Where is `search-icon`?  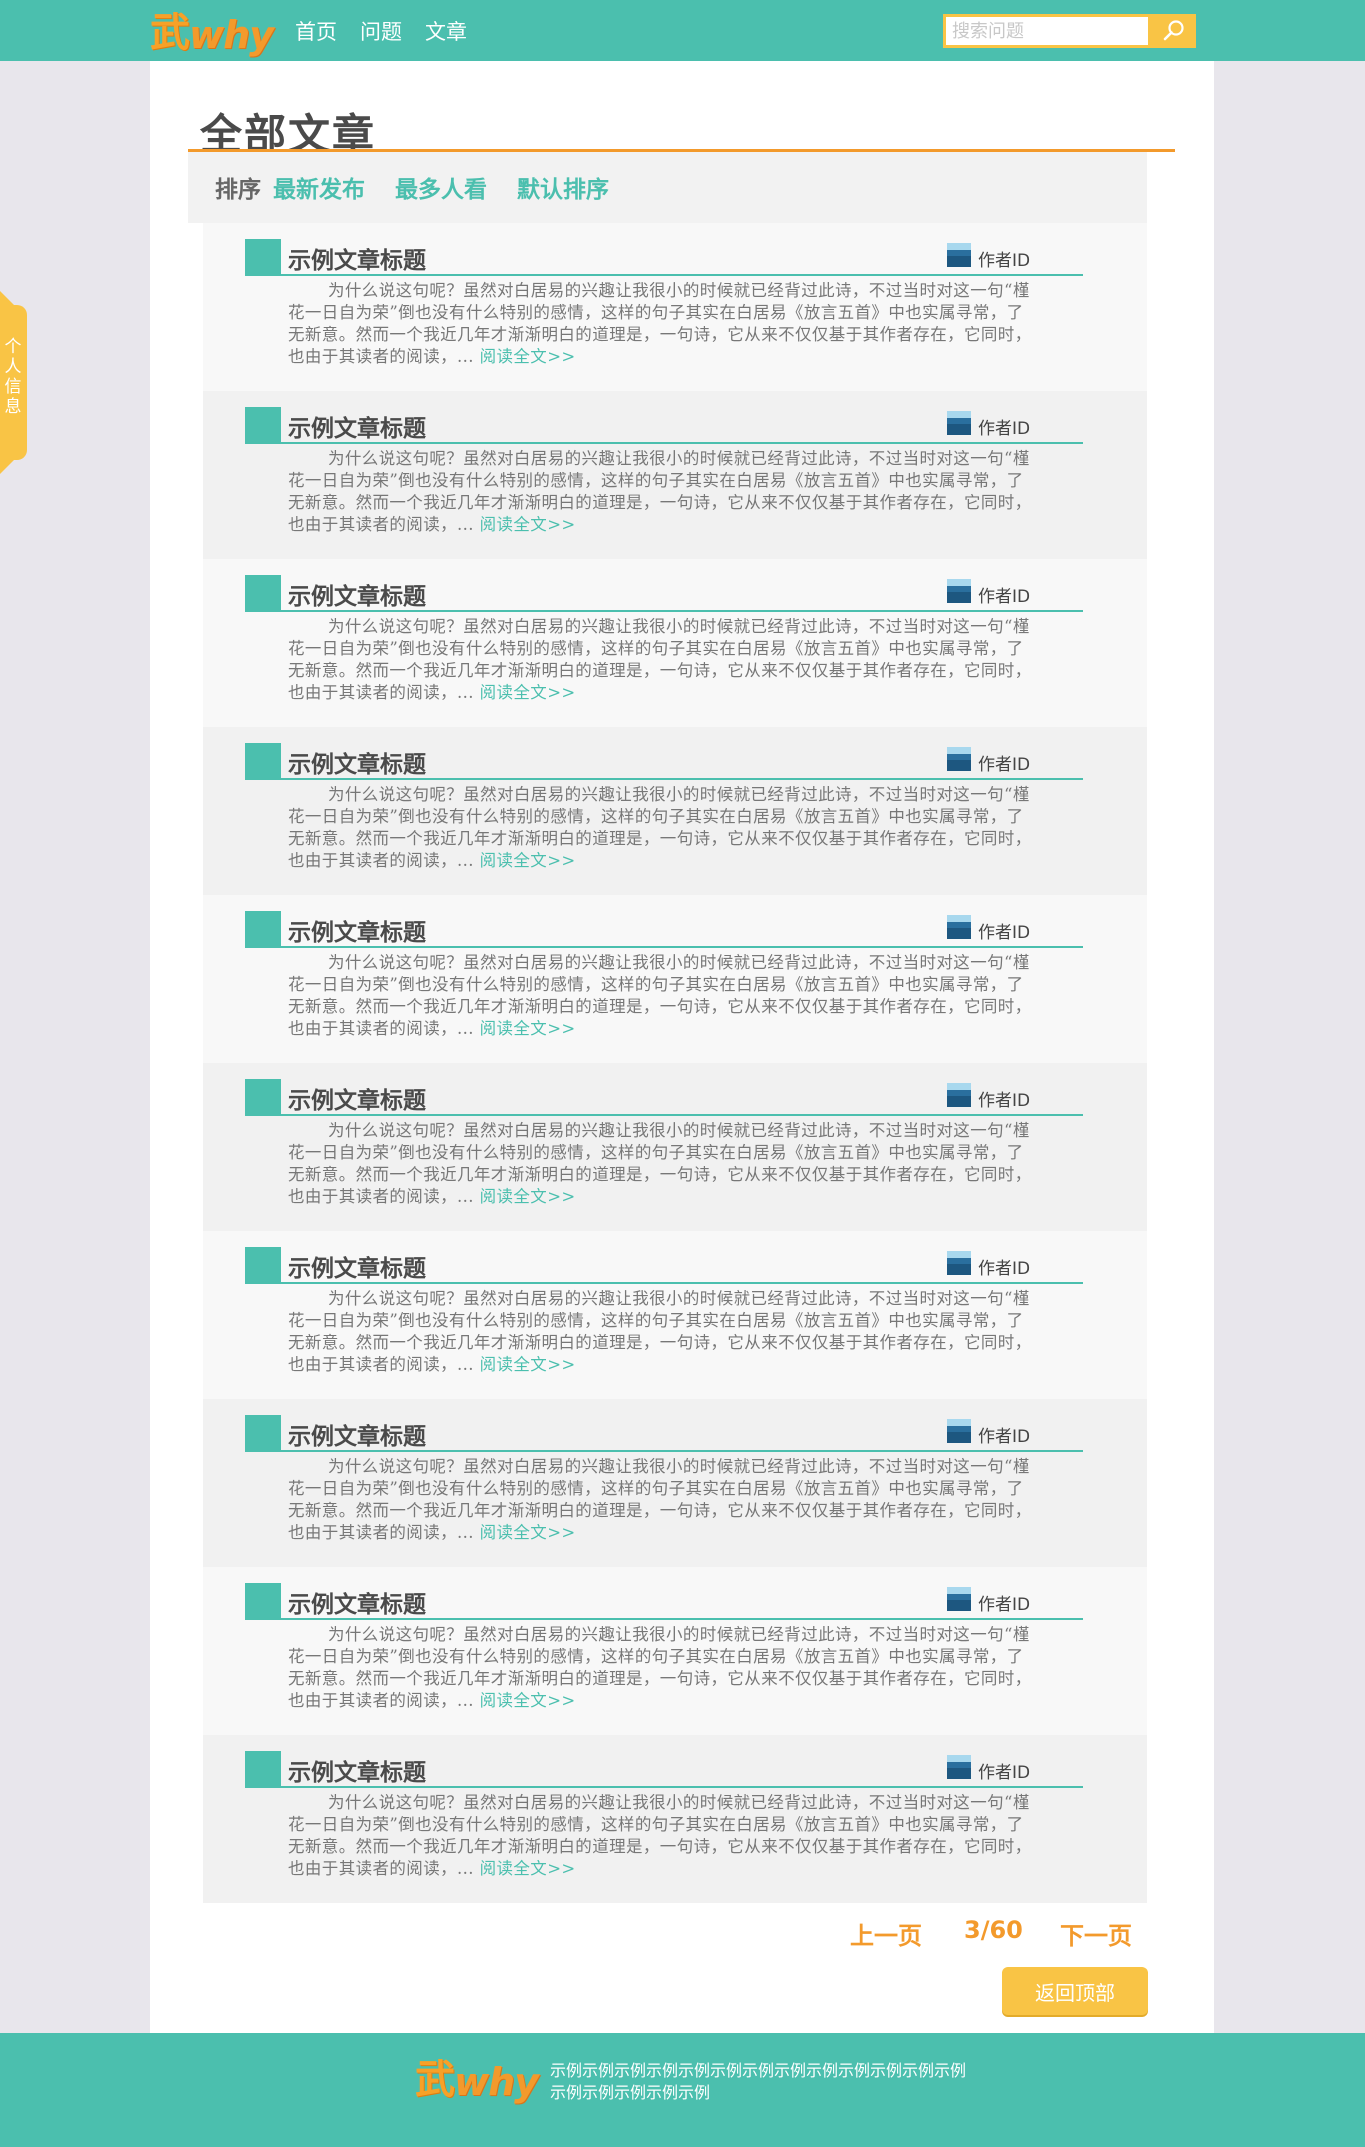
search-icon is located at coordinates (1173, 30).